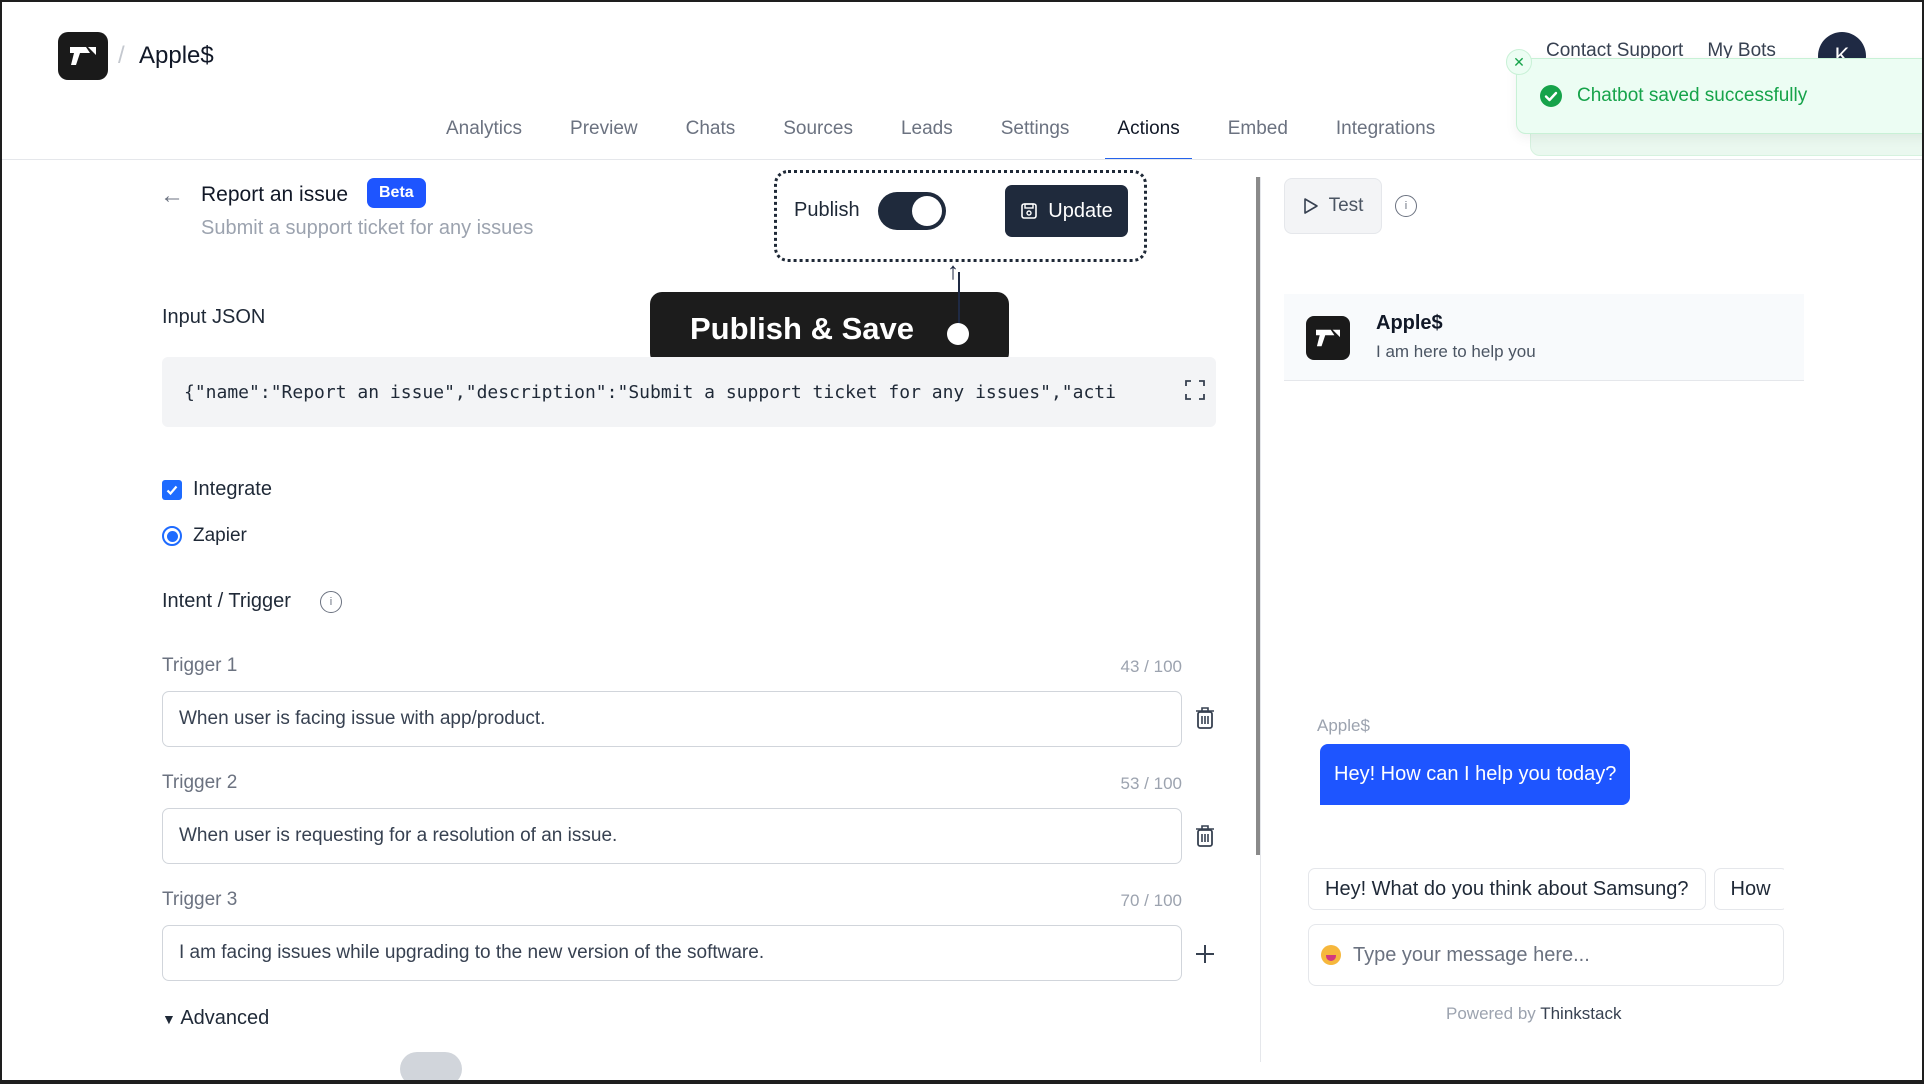 The width and height of the screenshot is (1924, 1084). I want to click on chat-widget-header: Apple$ I am here to help you, so click(1544, 337).